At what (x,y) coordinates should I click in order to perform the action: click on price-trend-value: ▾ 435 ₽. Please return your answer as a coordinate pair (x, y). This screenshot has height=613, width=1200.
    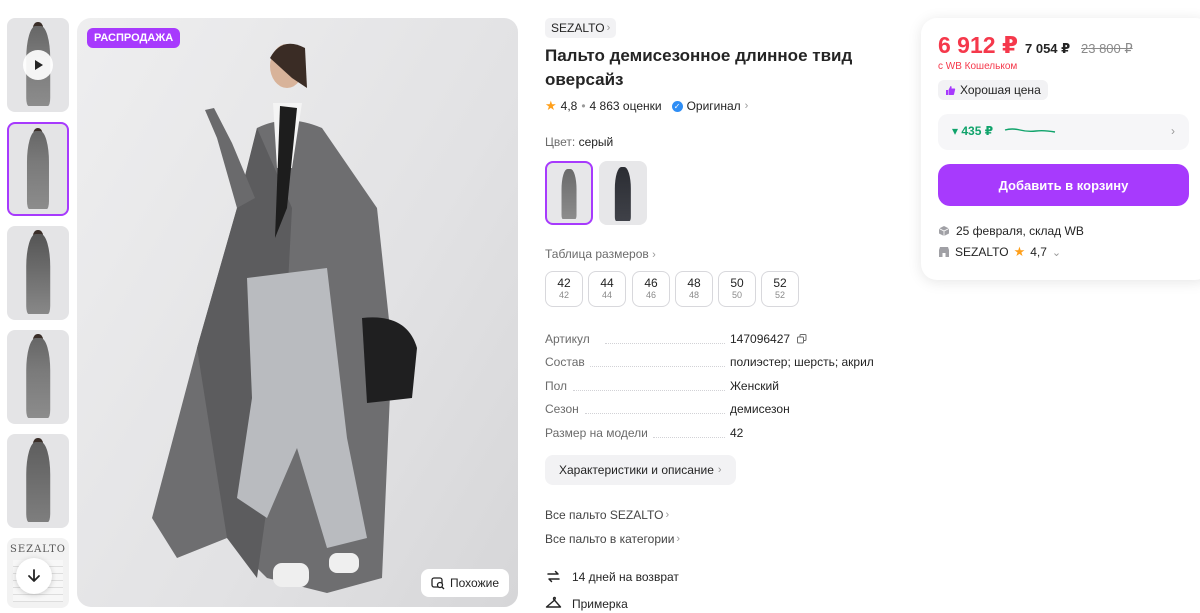
    Looking at the image, I should click on (973, 131).